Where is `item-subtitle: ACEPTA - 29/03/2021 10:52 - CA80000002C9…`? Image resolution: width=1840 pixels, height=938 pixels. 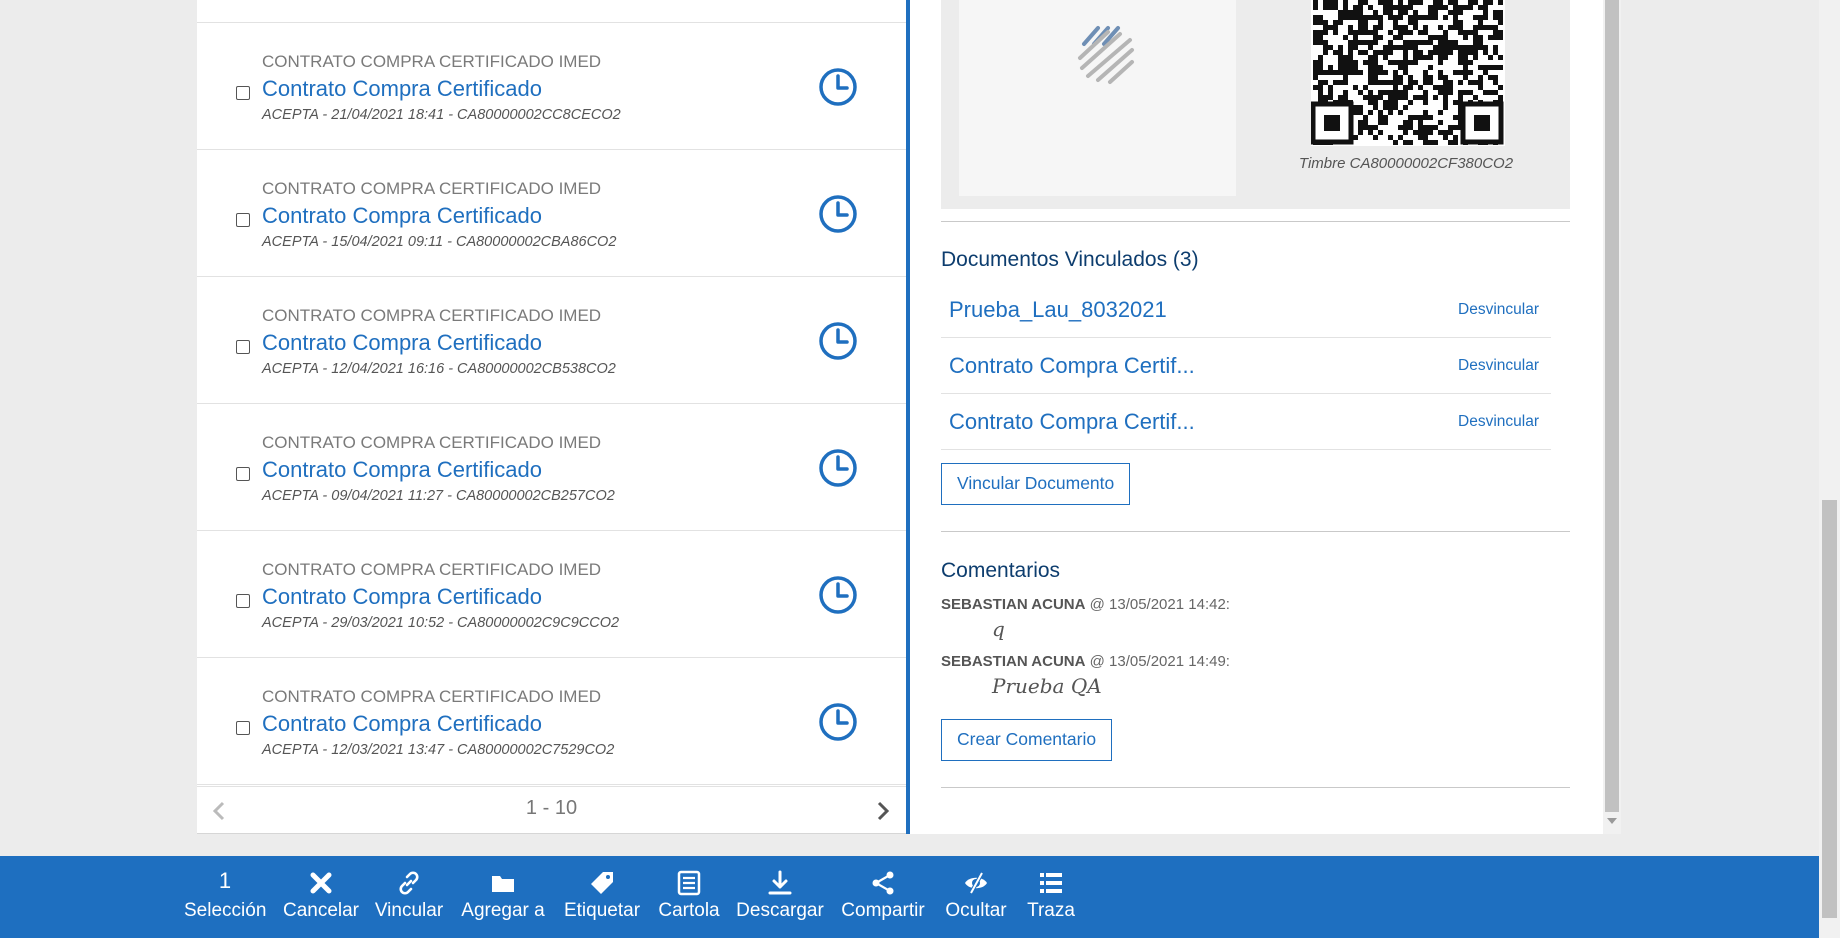 item-subtitle: ACEPTA - 29/03/2021 10:52 - CA80000002C9… is located at coordinates (441, 623).